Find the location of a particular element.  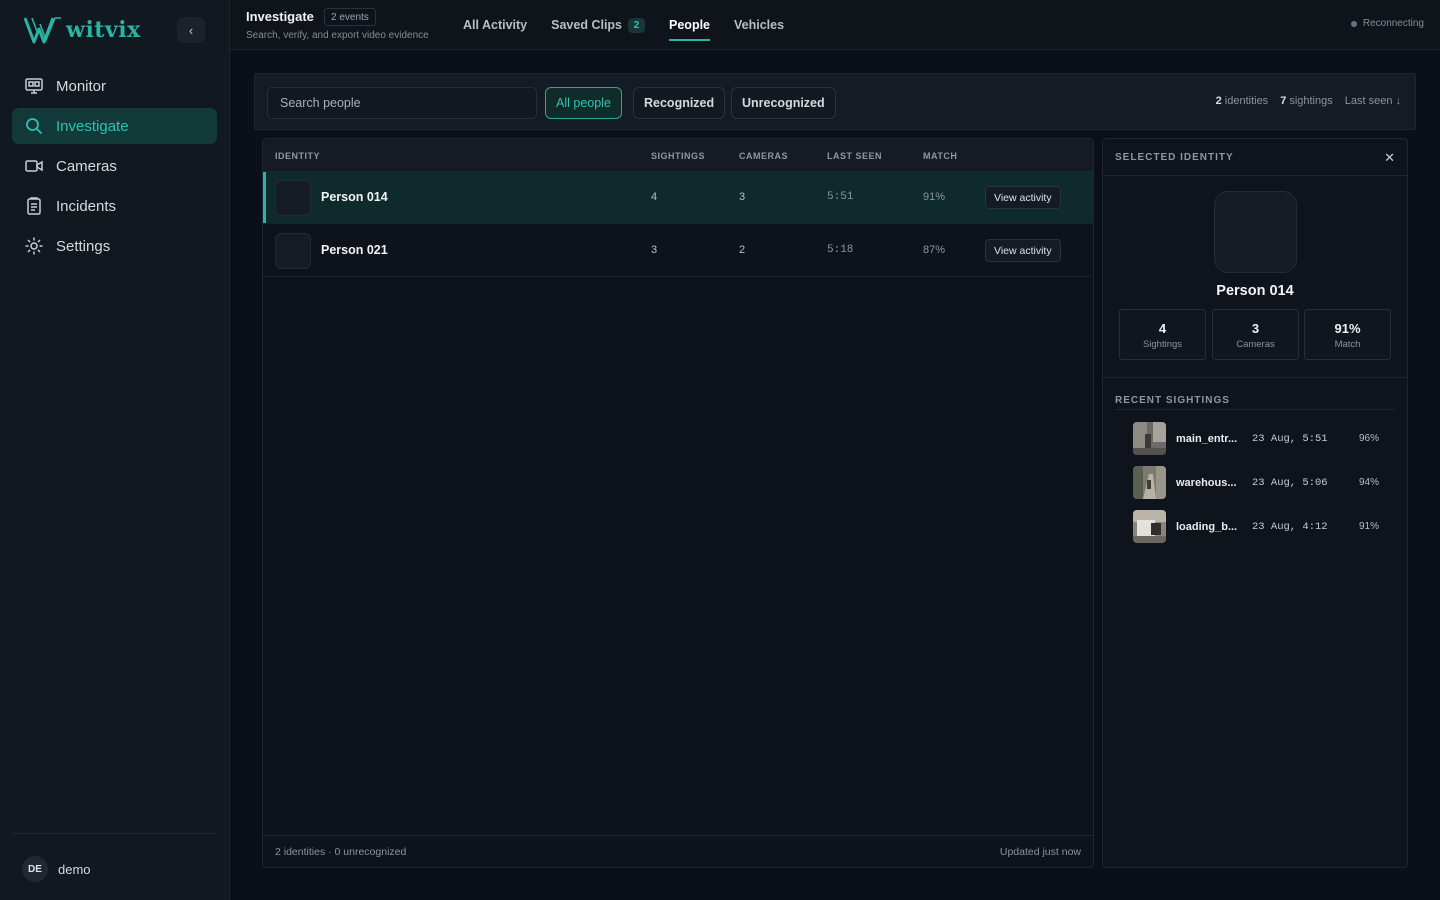

stat-label: Match is located at coordinates (1347, 344).